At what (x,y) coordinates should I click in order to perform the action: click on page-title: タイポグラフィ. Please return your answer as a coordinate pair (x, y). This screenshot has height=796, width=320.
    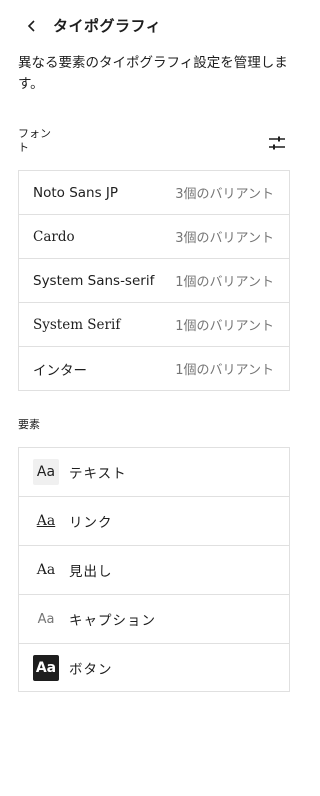
    Looking at the image, I should click on (107, 26).